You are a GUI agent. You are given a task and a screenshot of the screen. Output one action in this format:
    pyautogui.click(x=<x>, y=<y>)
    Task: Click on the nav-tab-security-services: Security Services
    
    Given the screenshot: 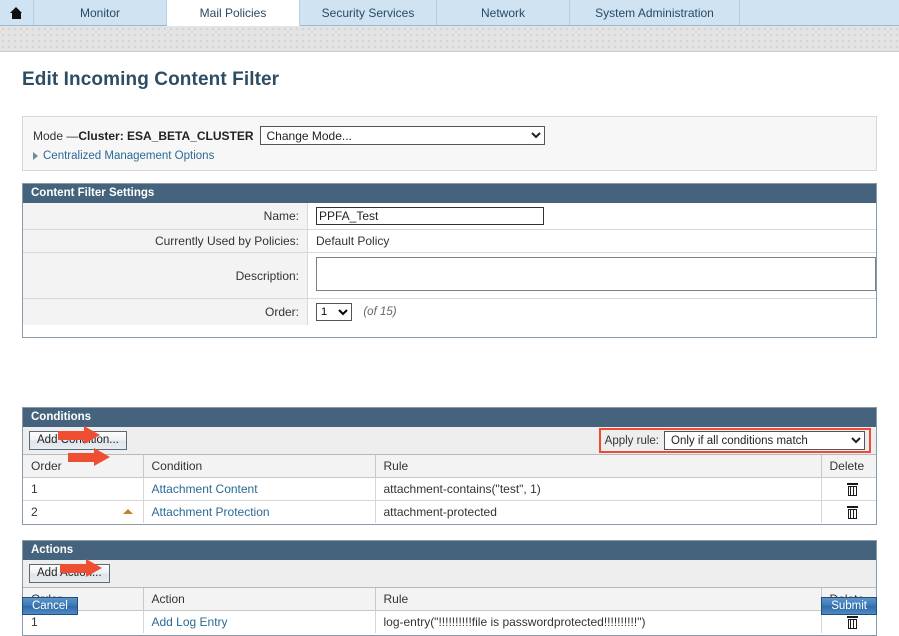 What is the action you would take?
    pyautogui.click(x=368, y=12)
    